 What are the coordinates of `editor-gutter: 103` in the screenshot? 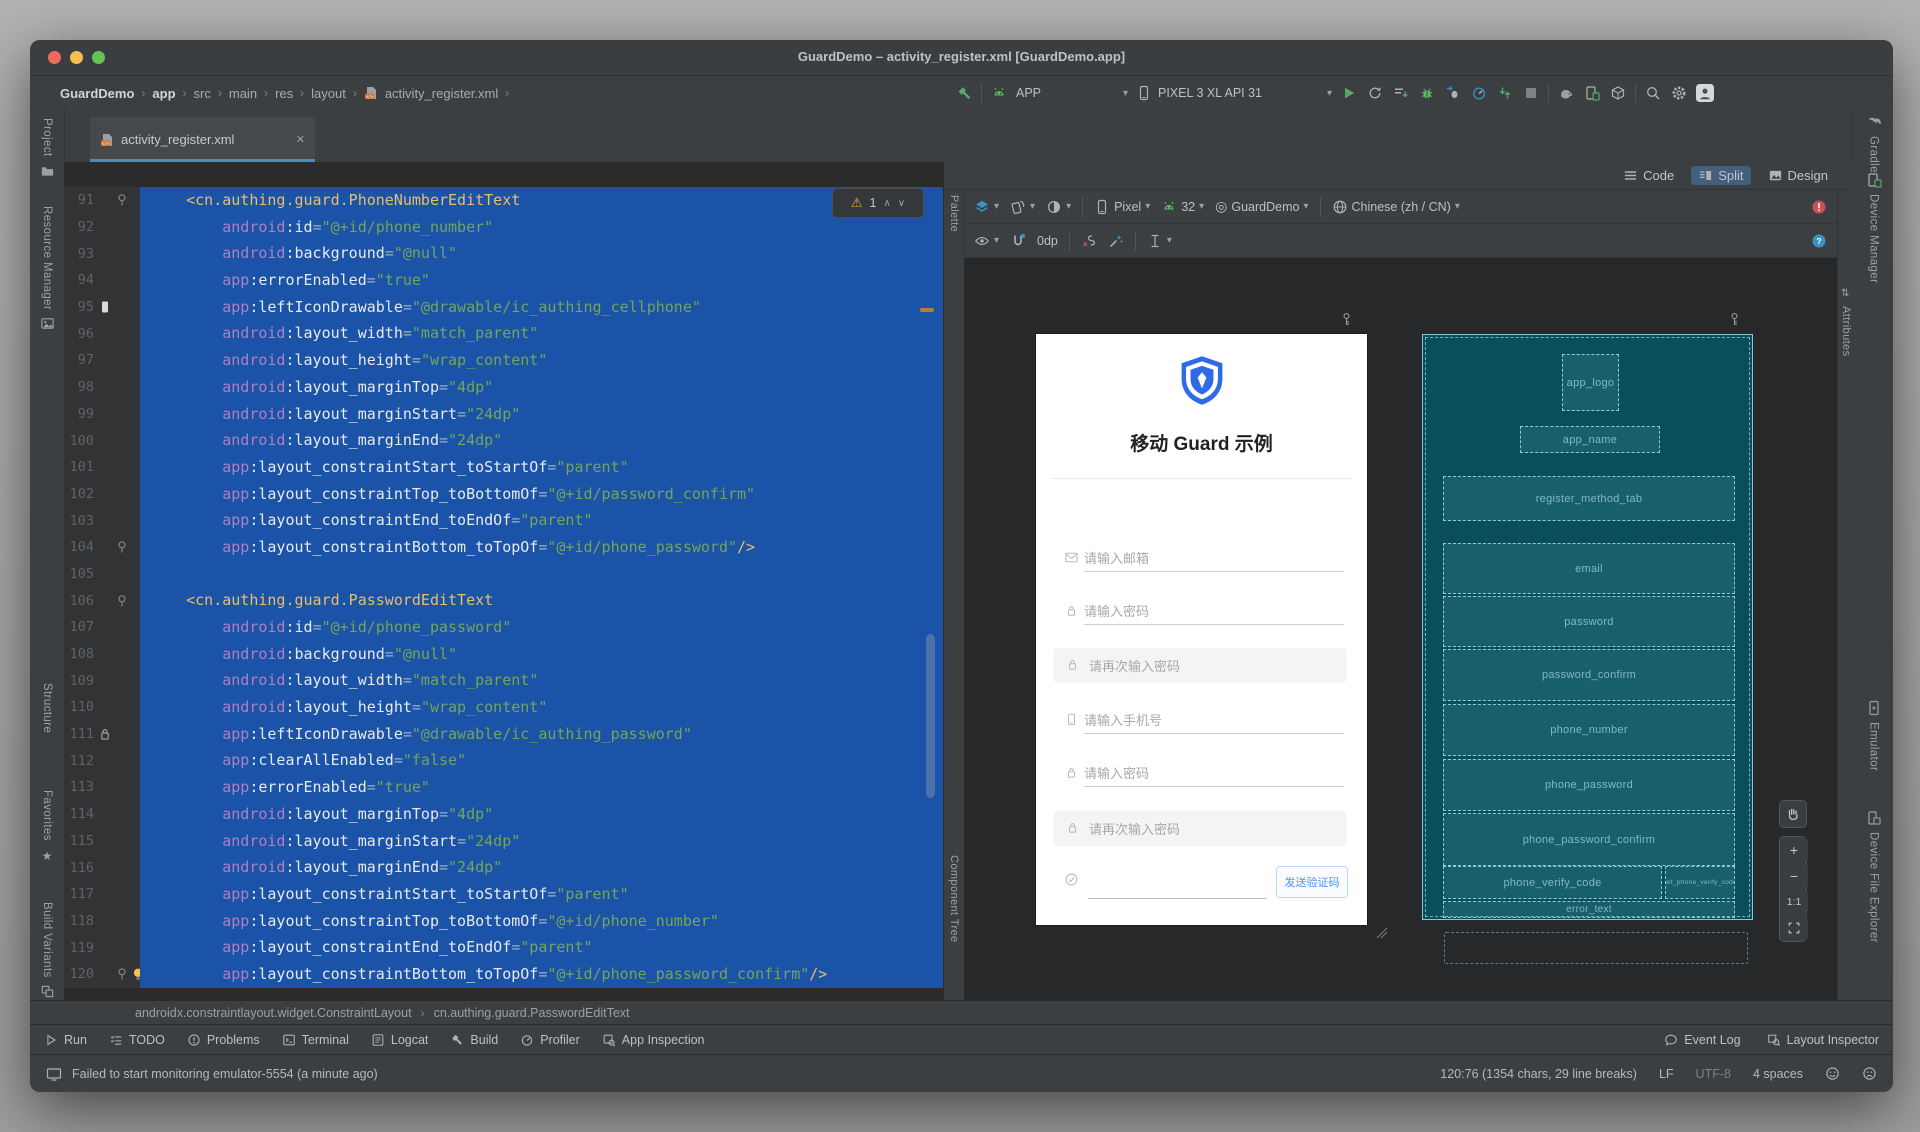 It's located at (102, 520).